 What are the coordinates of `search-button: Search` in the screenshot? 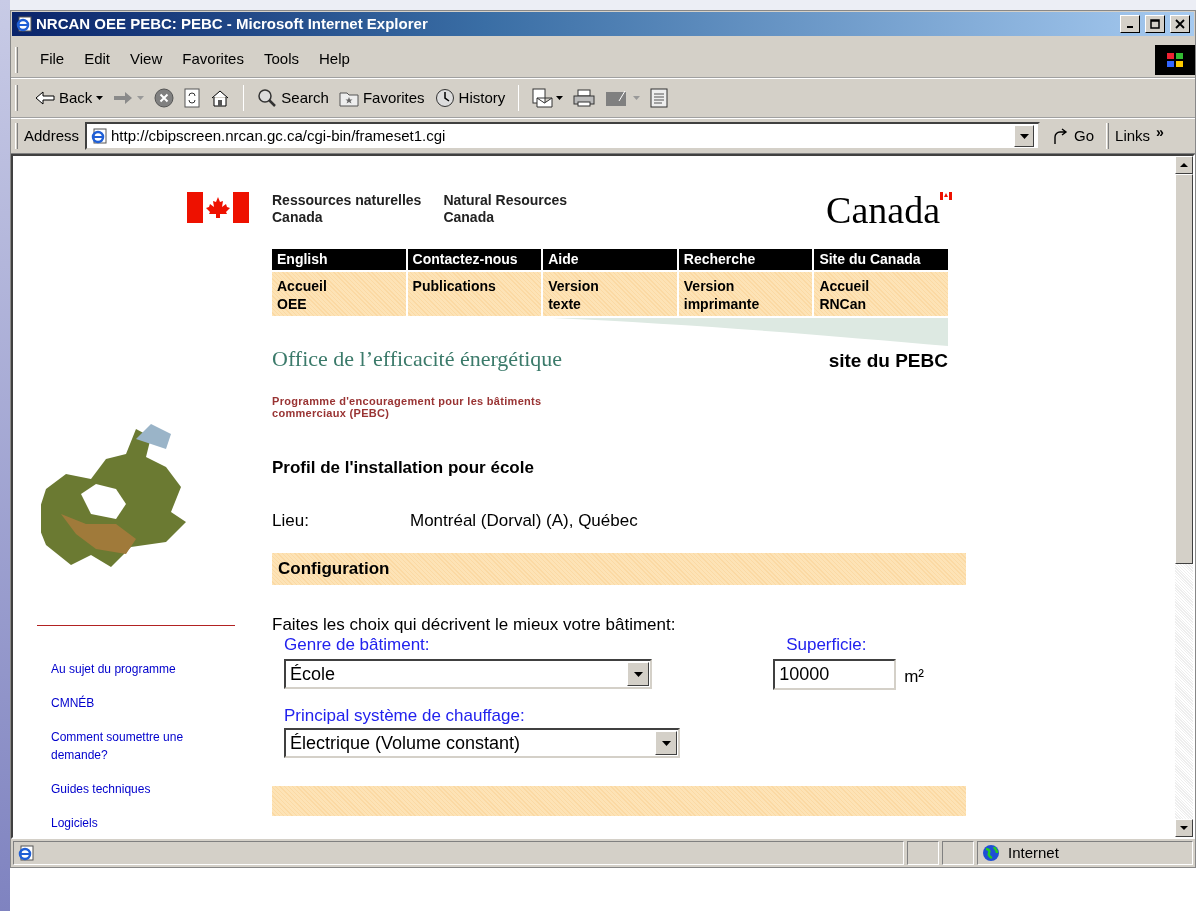 It's located at (293, 98).